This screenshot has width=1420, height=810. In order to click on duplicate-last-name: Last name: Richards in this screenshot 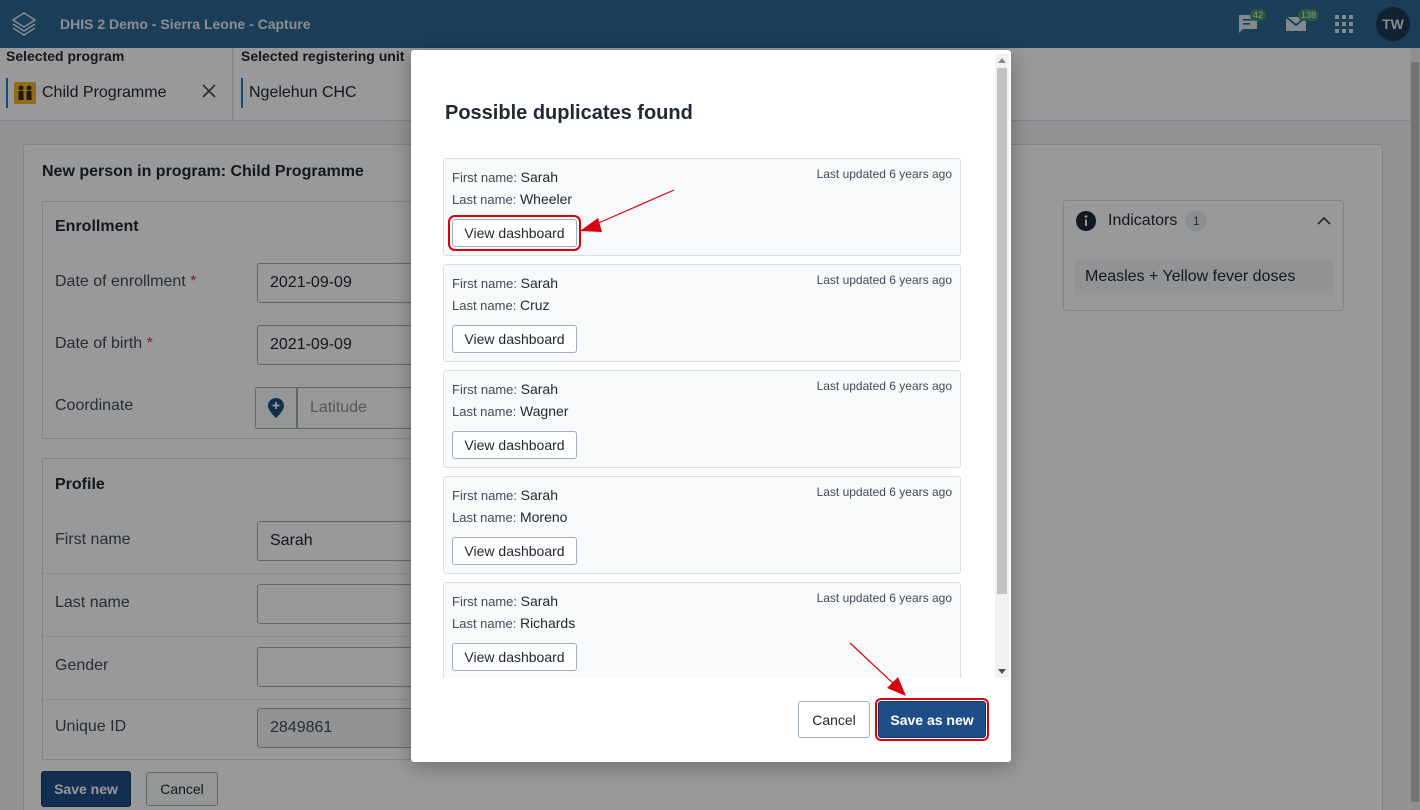, I will do `click(514, 623)`.